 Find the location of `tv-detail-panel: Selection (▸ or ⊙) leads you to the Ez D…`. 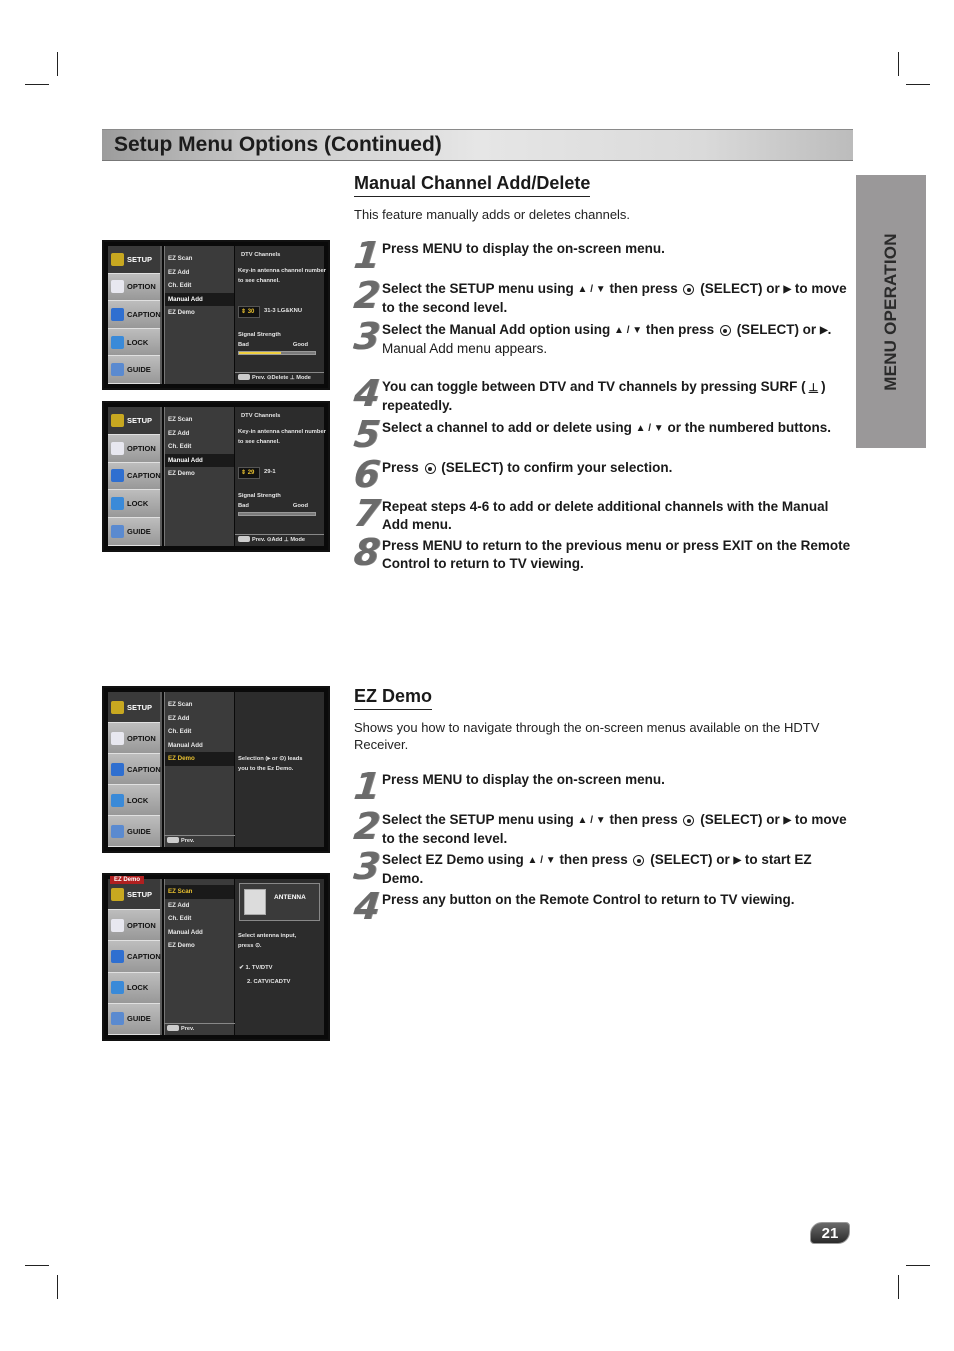

tv-detail-panel: Selection (▸ or ⊙) leads you to the Ez D… is located at coordinates (279, 769).